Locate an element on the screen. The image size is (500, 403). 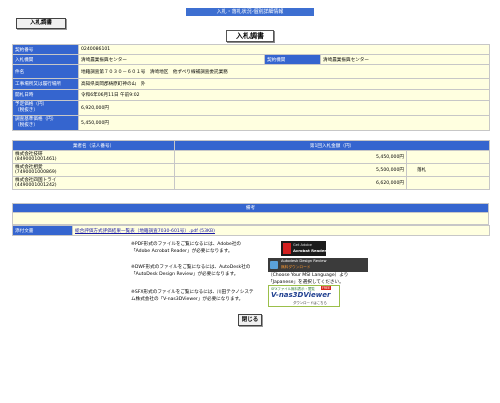
bid-result: 落札 is located at coordinates (448, 170).